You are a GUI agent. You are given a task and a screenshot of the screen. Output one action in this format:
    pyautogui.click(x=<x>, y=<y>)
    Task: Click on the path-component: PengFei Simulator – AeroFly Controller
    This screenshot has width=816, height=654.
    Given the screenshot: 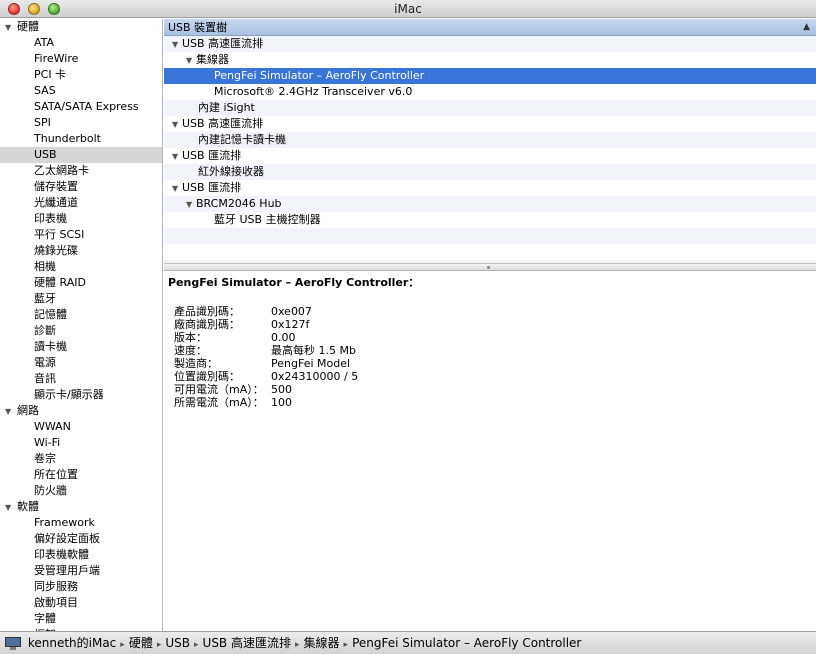 What is the action you would take?
    pyautogui.click(x=466, y=643)
    